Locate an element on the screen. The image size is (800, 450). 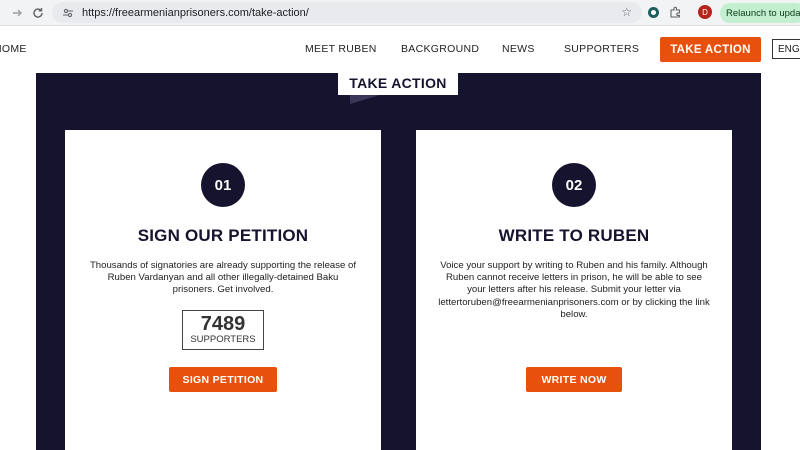
supporters-counter: 7489 SUPPORTERS is located at coordinates (223, 330).